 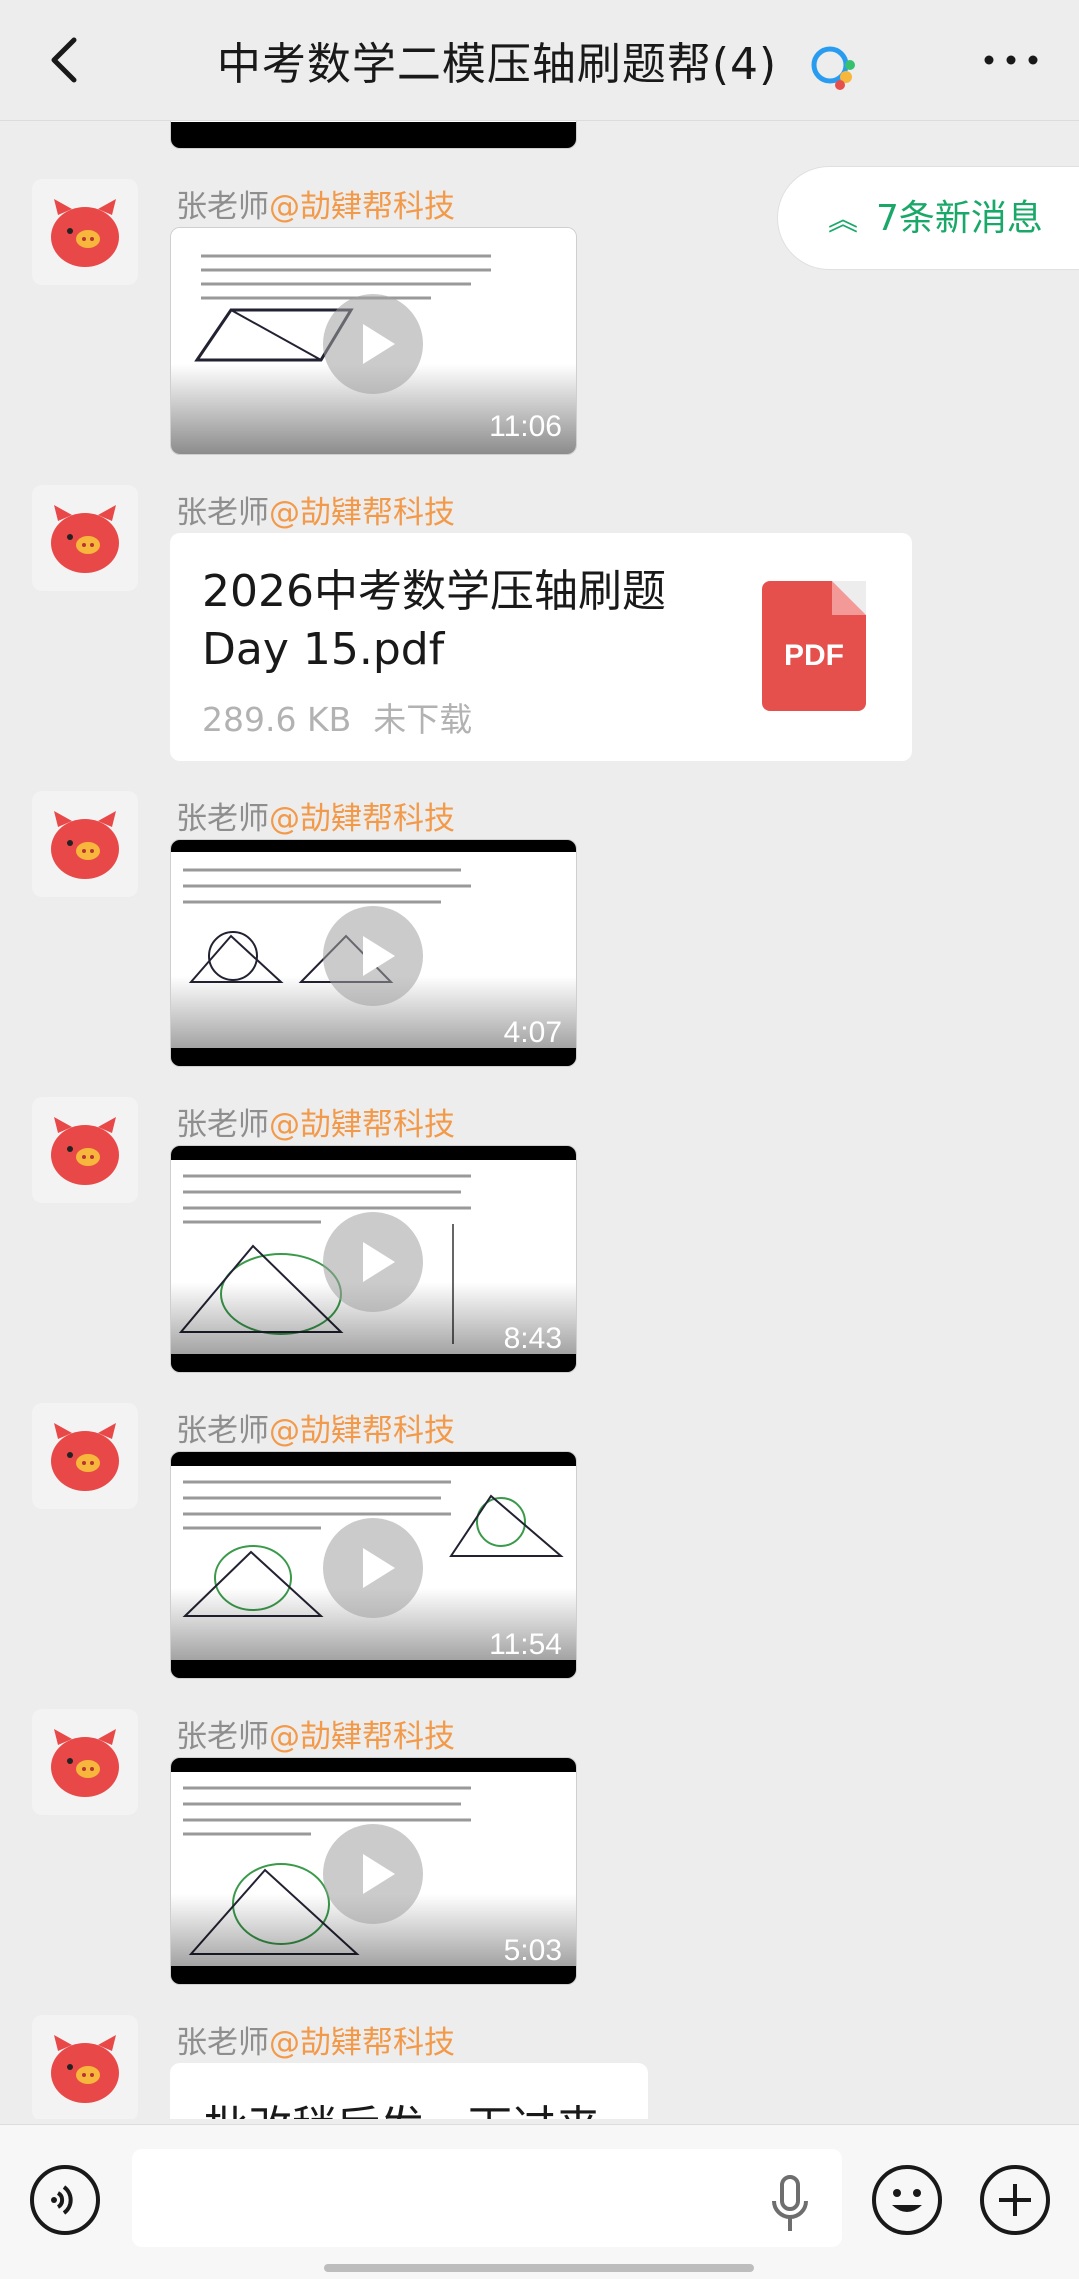 I want to click on video-duration: 4:07, so click(x=532, y=1032).